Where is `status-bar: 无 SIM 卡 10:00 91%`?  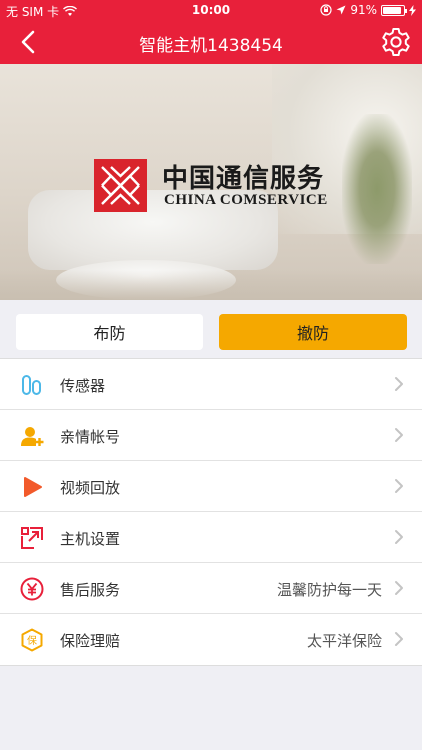
status-bar: 无 SIM 卡 10:00 91% is located at coordinates (211, 10).